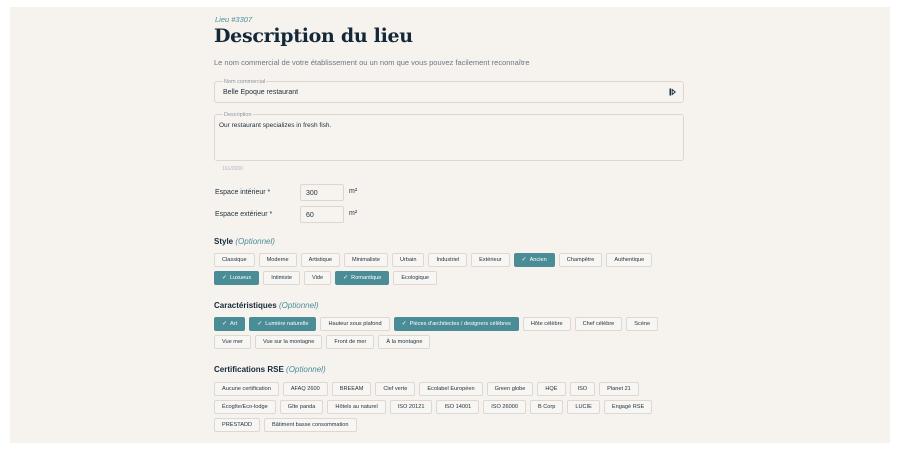 This screenshot has width=900, height=450. What do you see at coordinates (629, 260) in the screenshot?
I see `style-chip: Authentique` at bounding box center [629, 260].